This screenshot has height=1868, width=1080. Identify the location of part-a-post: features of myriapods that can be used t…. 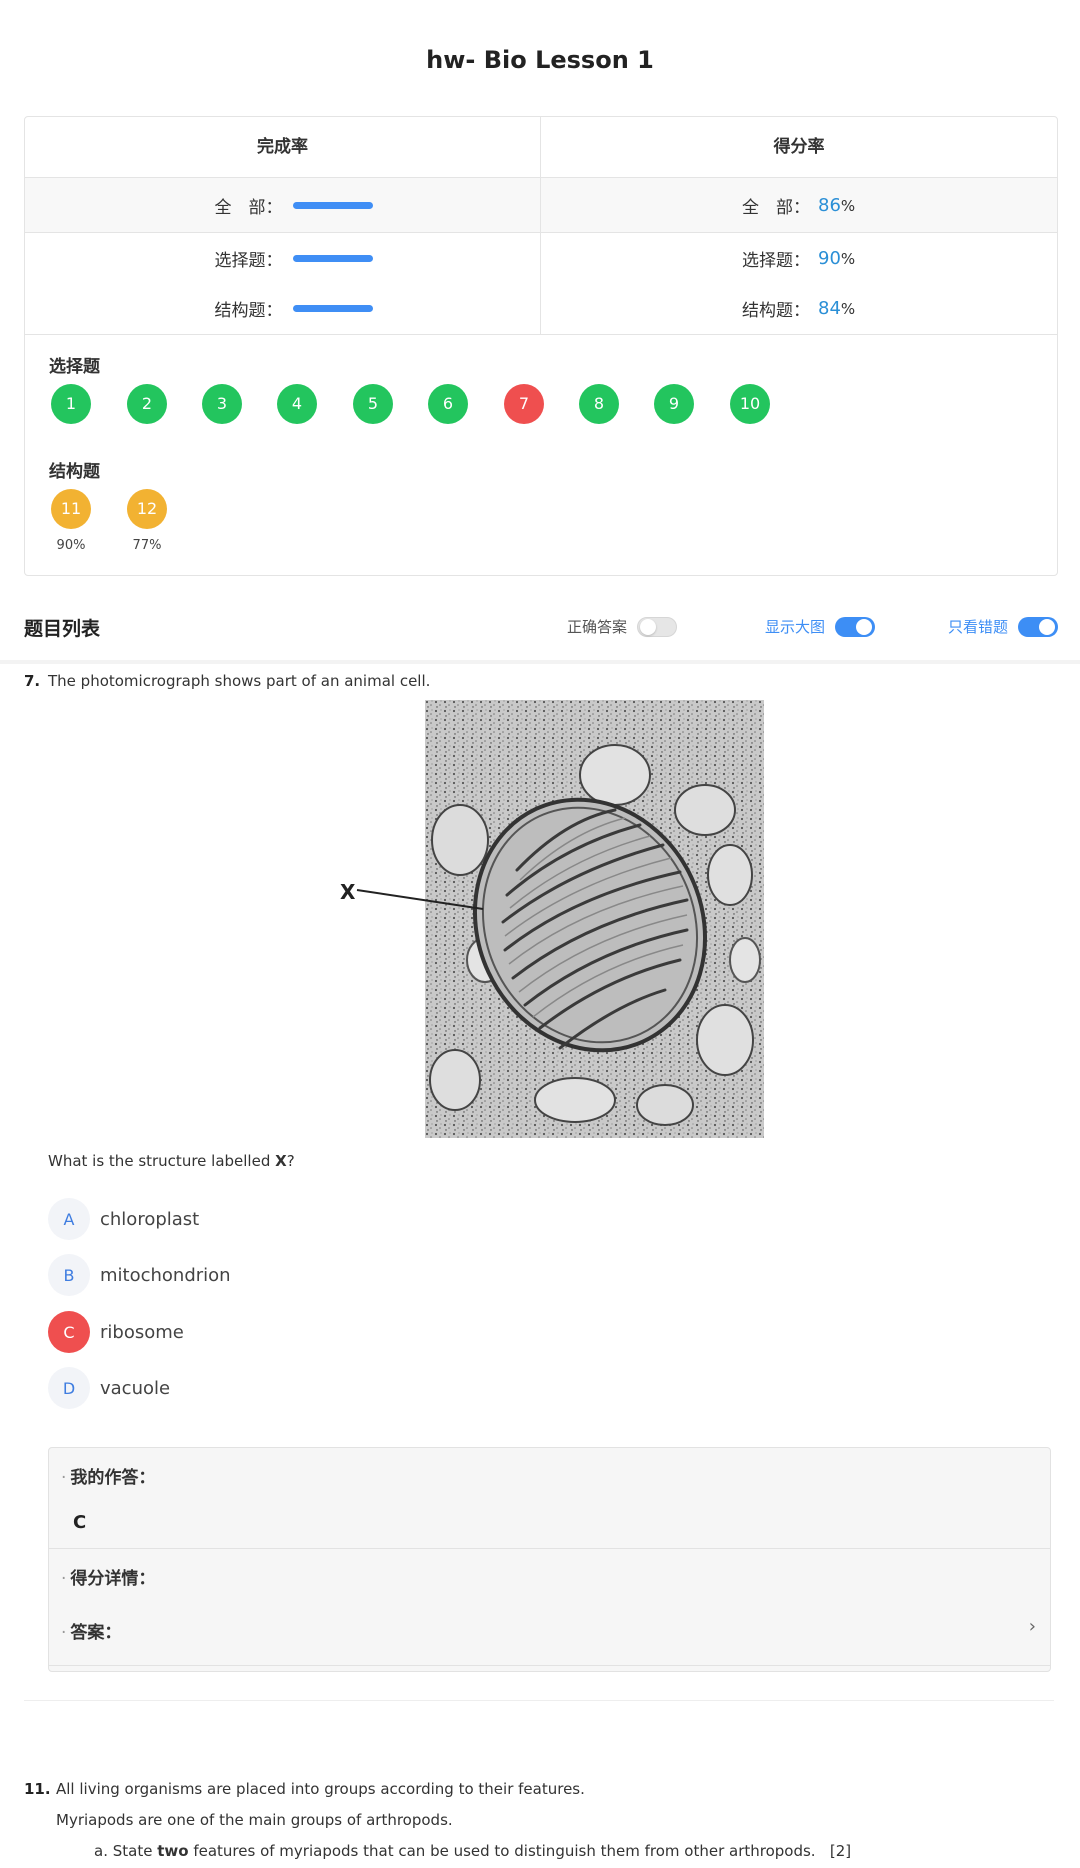
(502, 1851).